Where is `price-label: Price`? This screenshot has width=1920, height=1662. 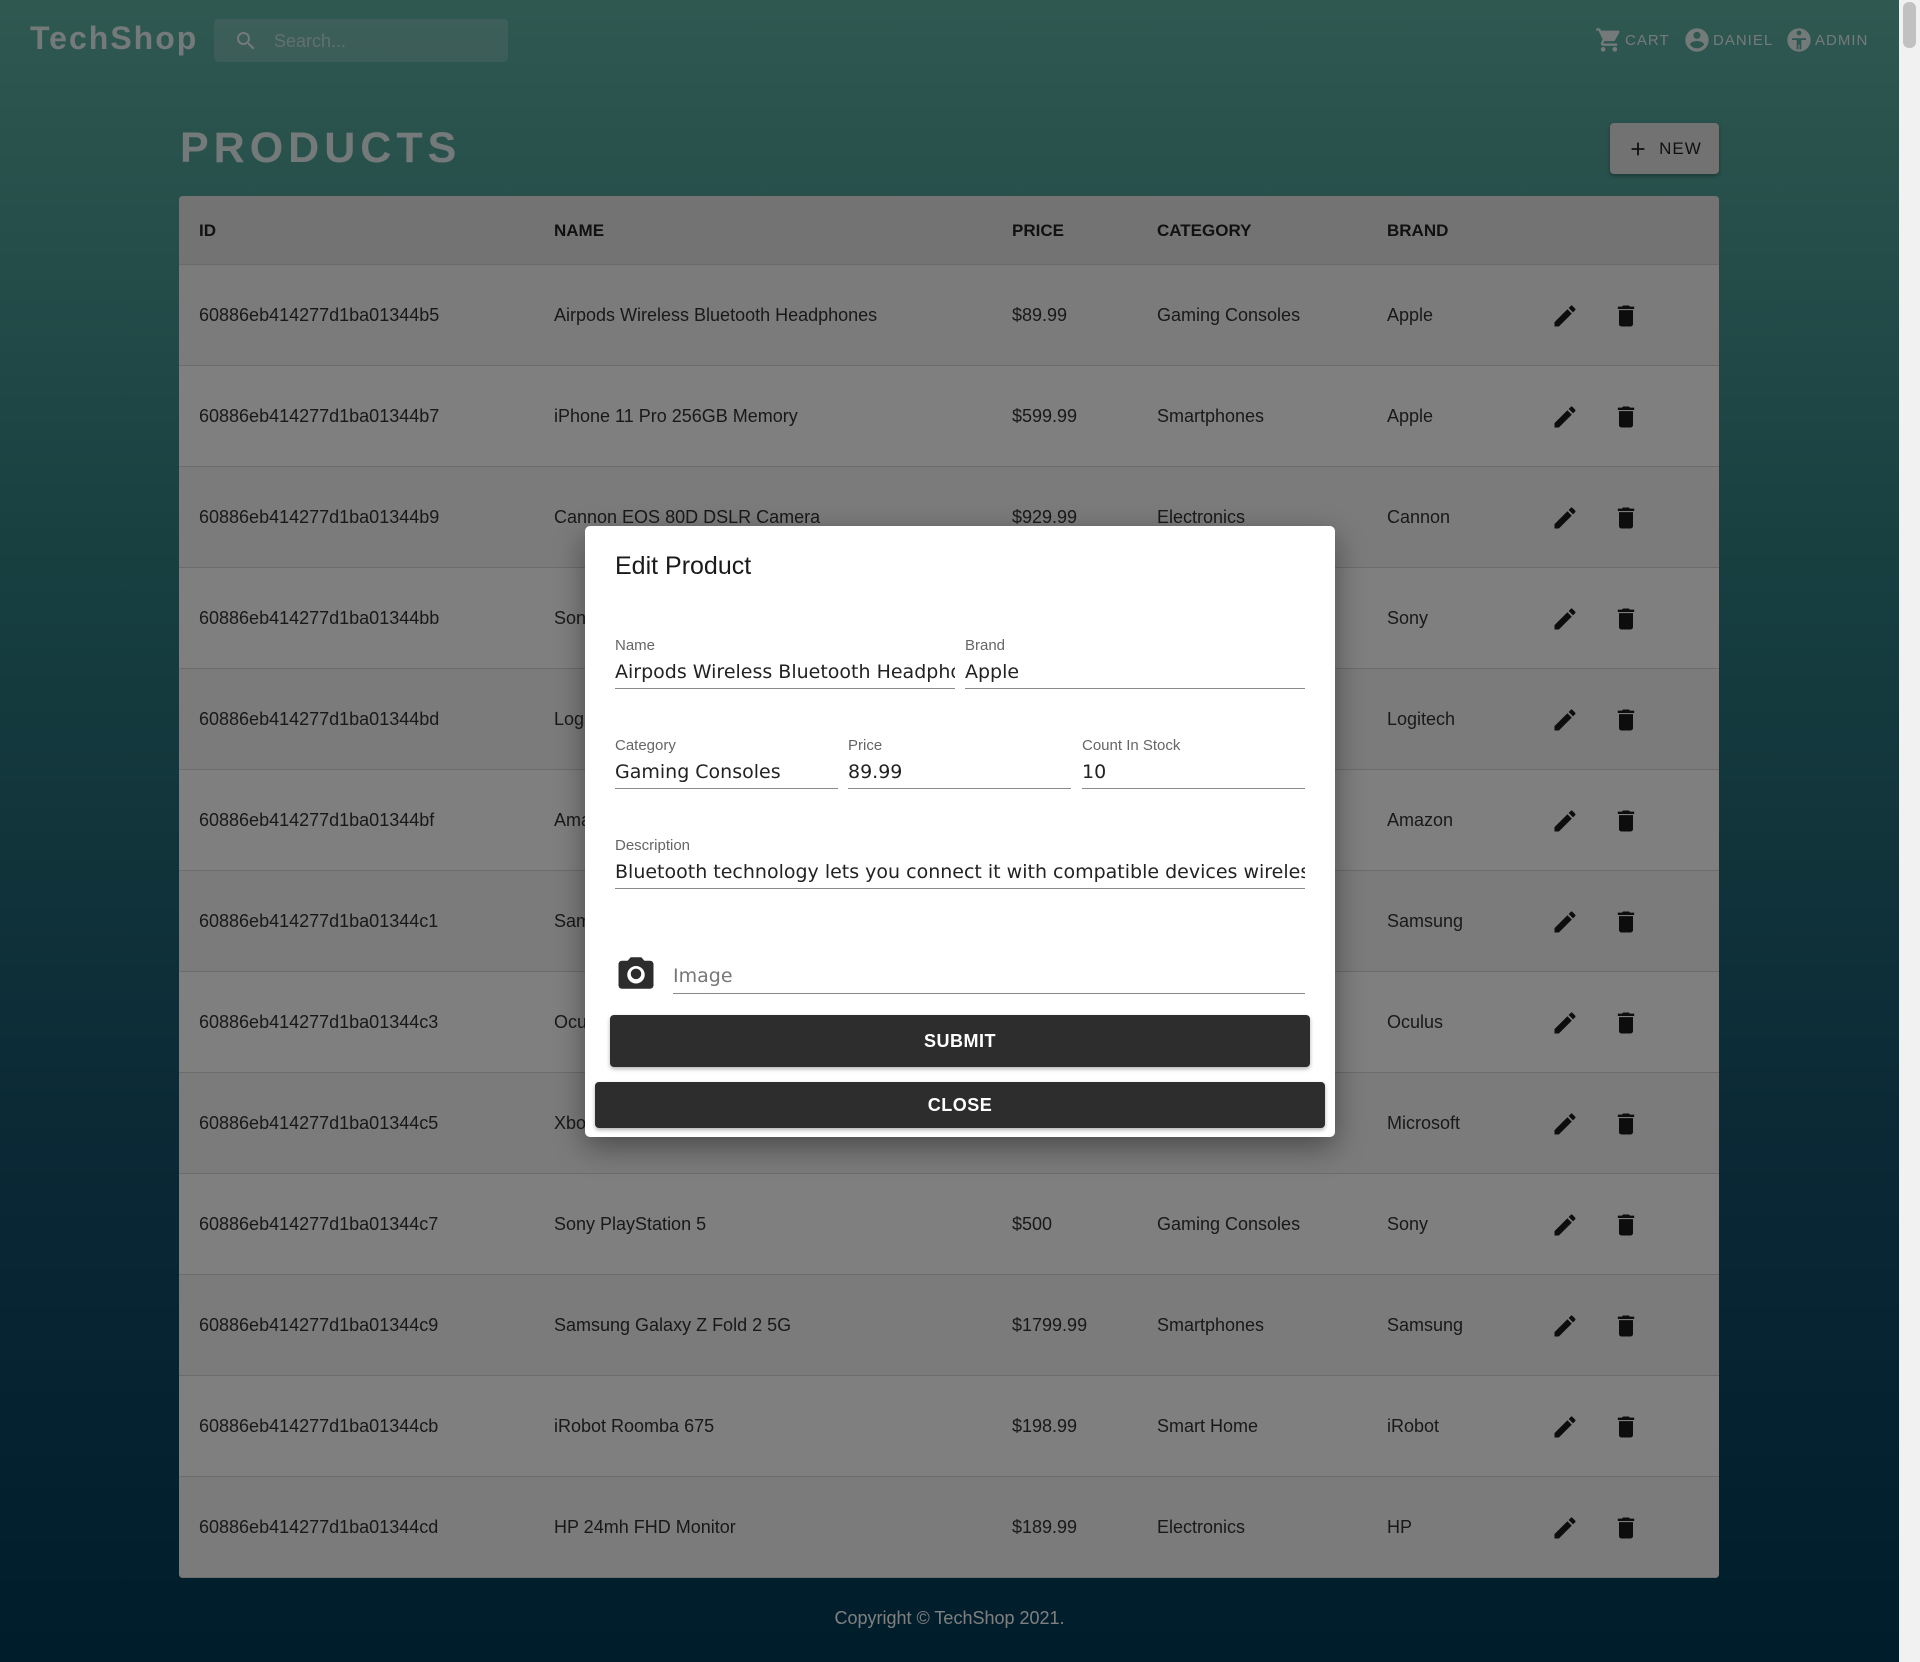
price-label: Price is located at coordinates (865, 745).